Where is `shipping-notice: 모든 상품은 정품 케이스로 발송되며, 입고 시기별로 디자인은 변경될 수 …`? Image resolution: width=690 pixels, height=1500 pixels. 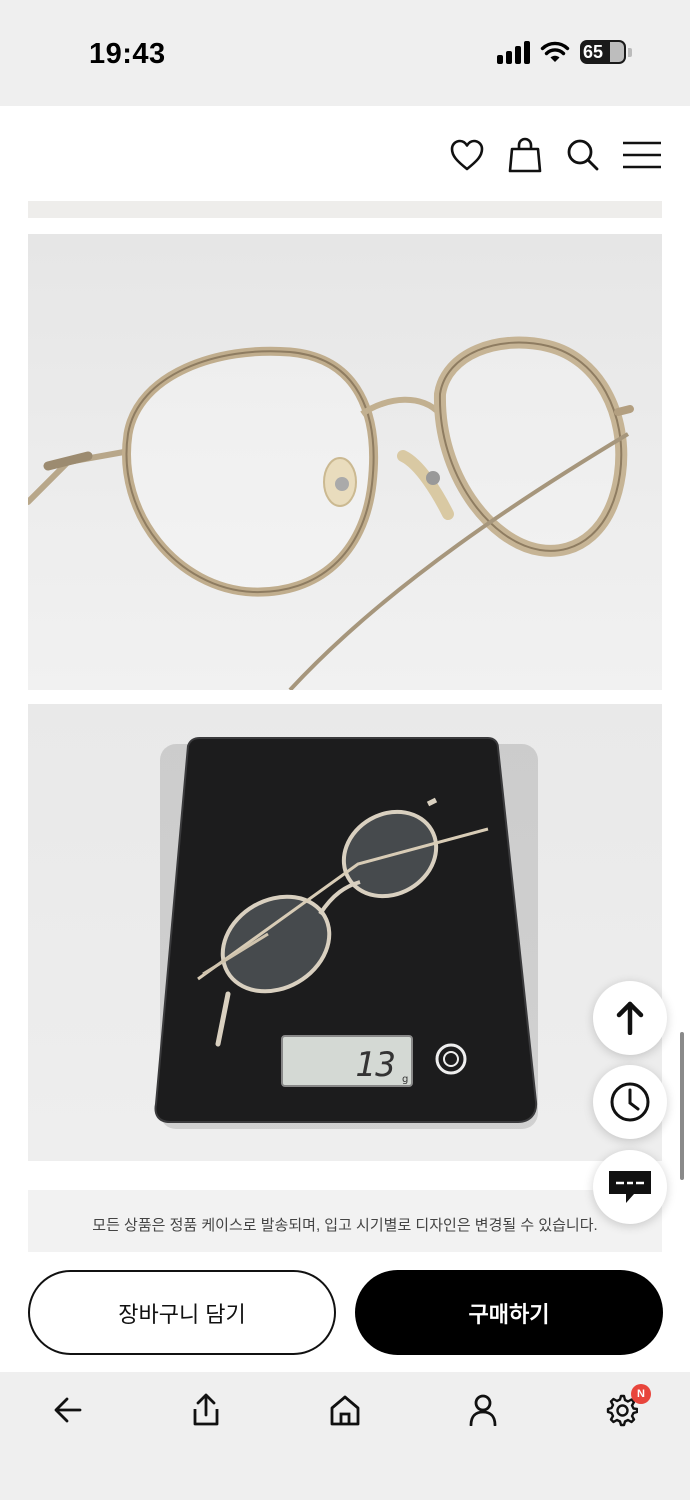 shipping-notice: 모든 상품은 정품 케이스로 발송되며, 입고 시기별로 디자인은 변경될 수 … is located at coordinates (345, 1221).